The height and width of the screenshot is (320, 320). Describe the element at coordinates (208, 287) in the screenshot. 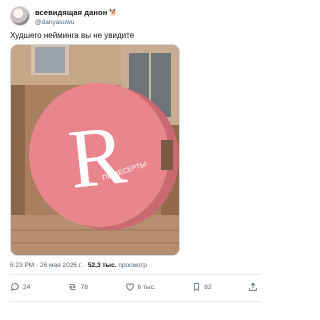

I see `bookmark-count: 82` at that location.